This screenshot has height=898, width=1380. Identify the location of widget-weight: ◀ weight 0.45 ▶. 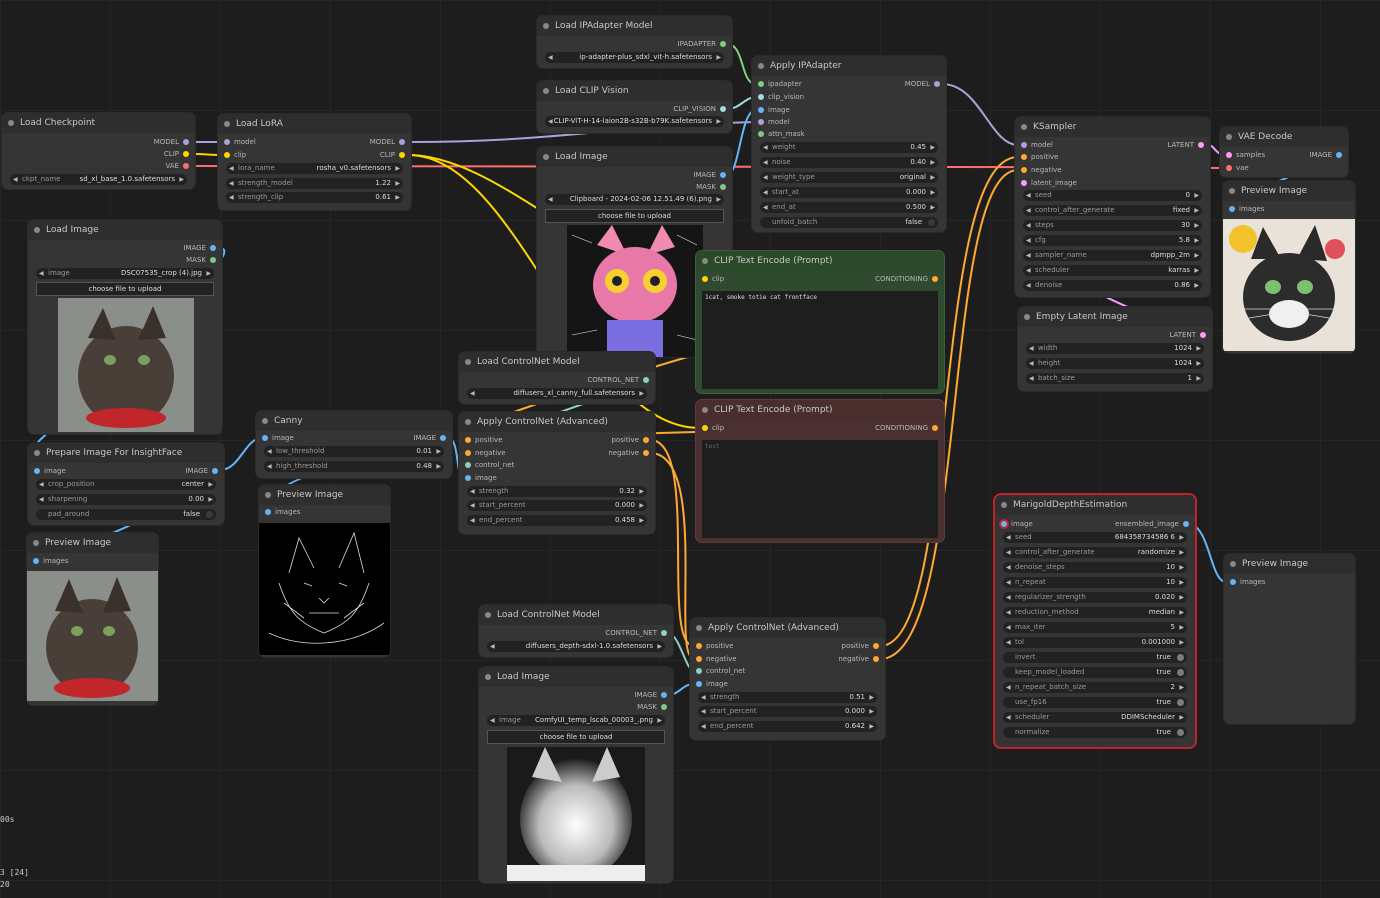
(849, 147).